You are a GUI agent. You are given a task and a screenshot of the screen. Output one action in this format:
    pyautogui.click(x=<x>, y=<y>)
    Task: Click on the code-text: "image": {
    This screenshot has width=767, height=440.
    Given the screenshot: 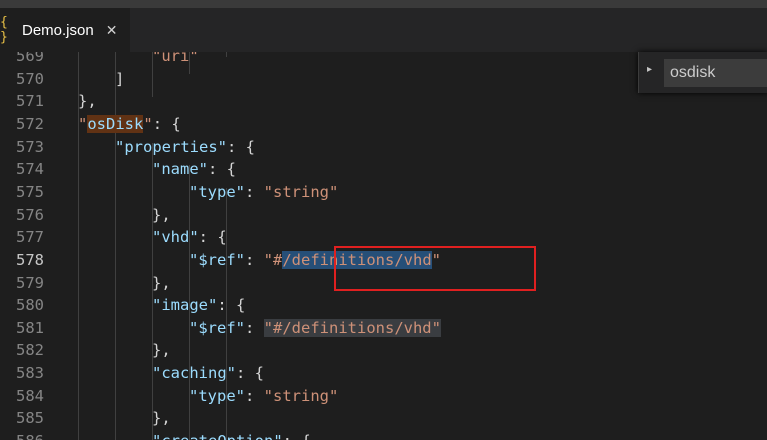 What is the action you would take?
    pyautogui.click(x=198, y=305)
    